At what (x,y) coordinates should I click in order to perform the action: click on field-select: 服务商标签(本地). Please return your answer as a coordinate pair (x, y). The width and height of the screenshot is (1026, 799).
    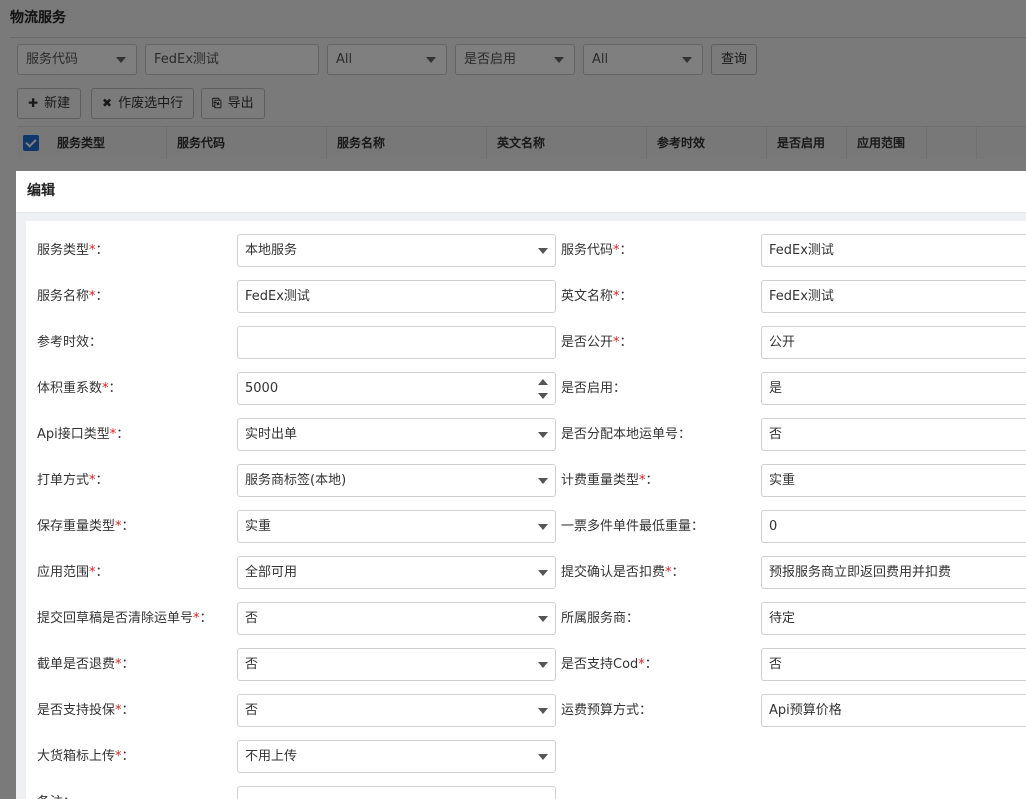
    Looking at the image, I should click on (396, 480).